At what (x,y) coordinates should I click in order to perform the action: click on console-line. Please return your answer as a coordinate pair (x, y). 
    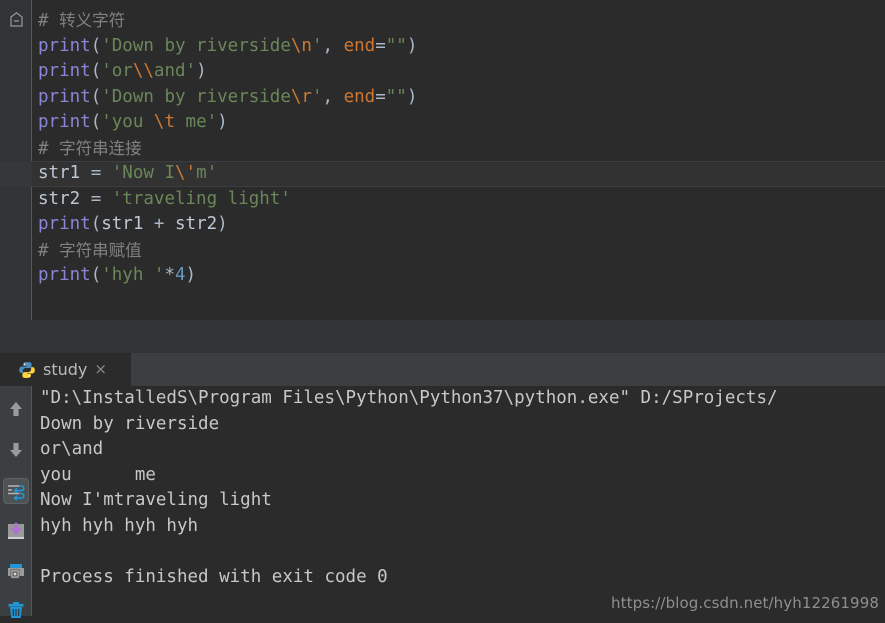
    Looking at the image, I should click on (462, 552).